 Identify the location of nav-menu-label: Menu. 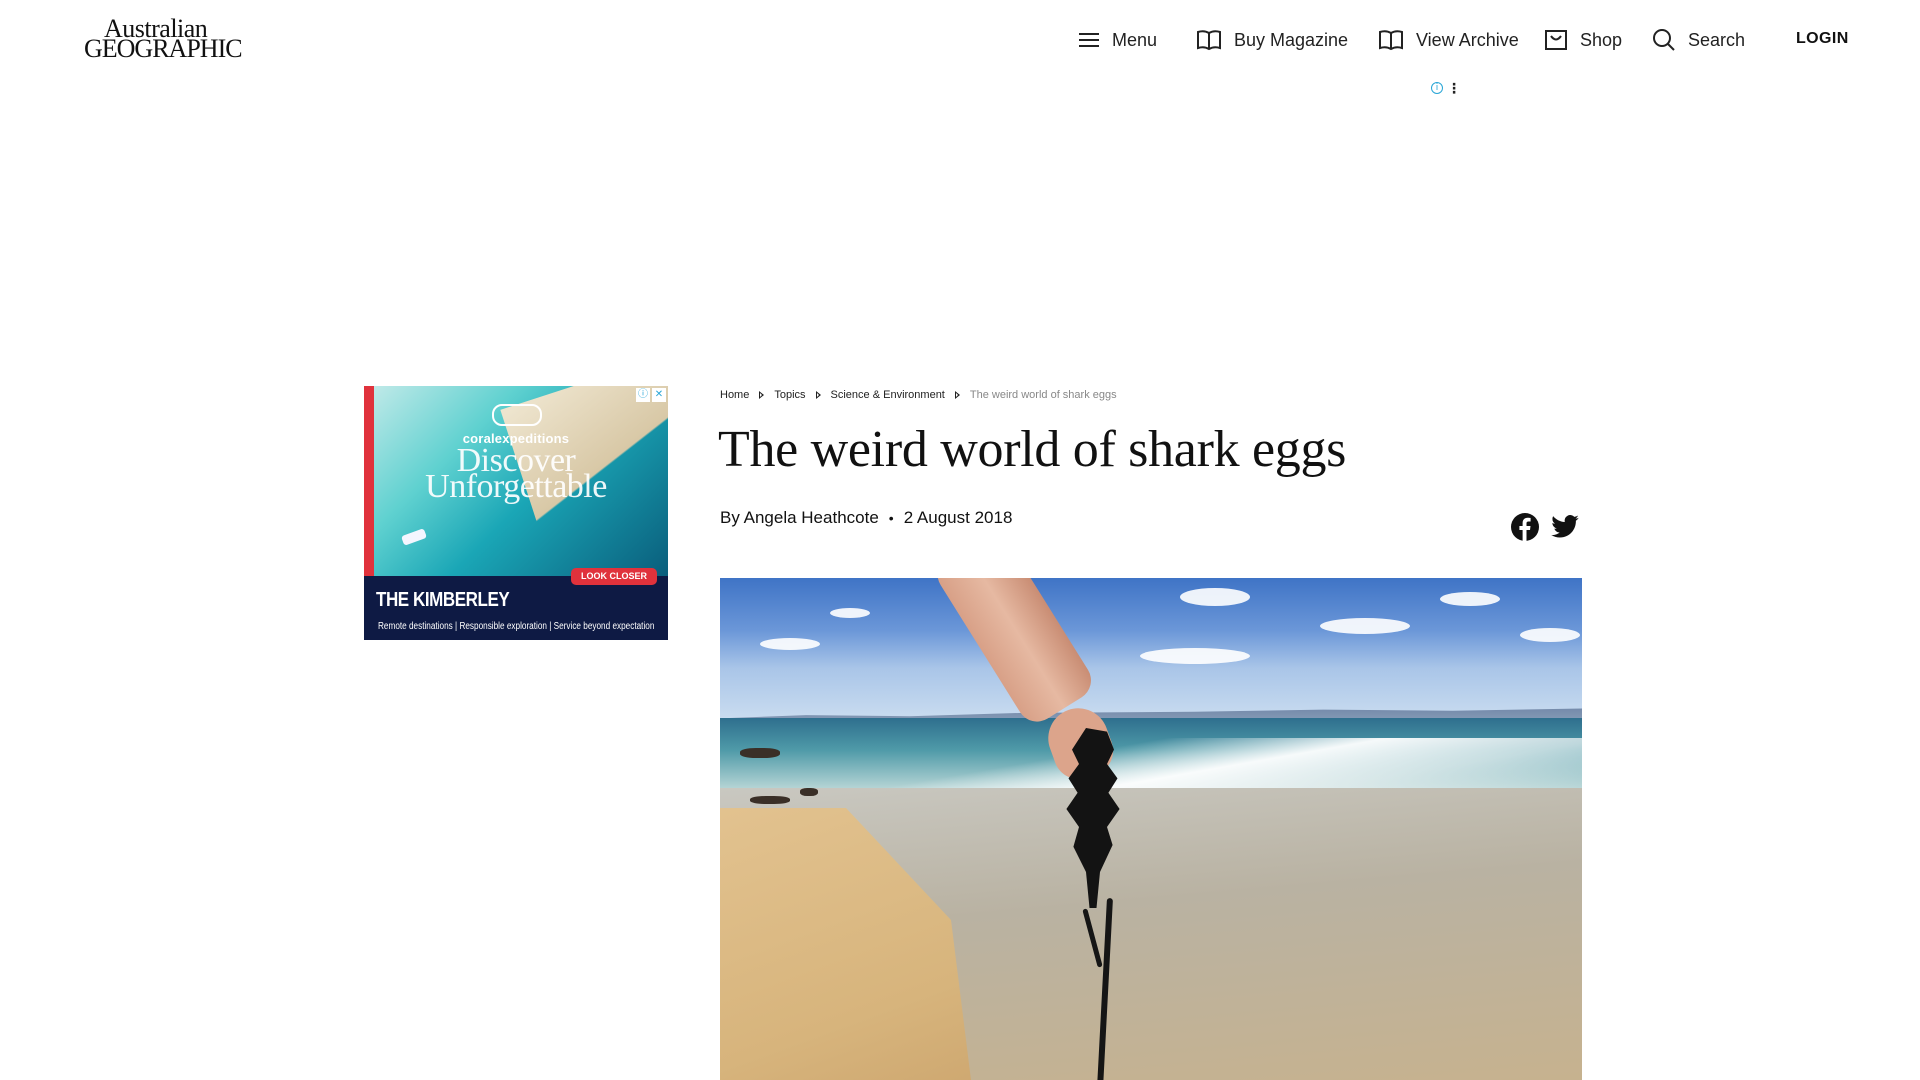
(1135, 39).